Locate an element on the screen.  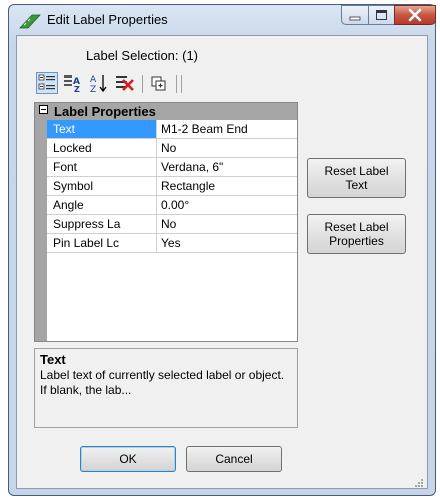
alphabetical-sort-button: A Z is located at coordinates (99, 83).